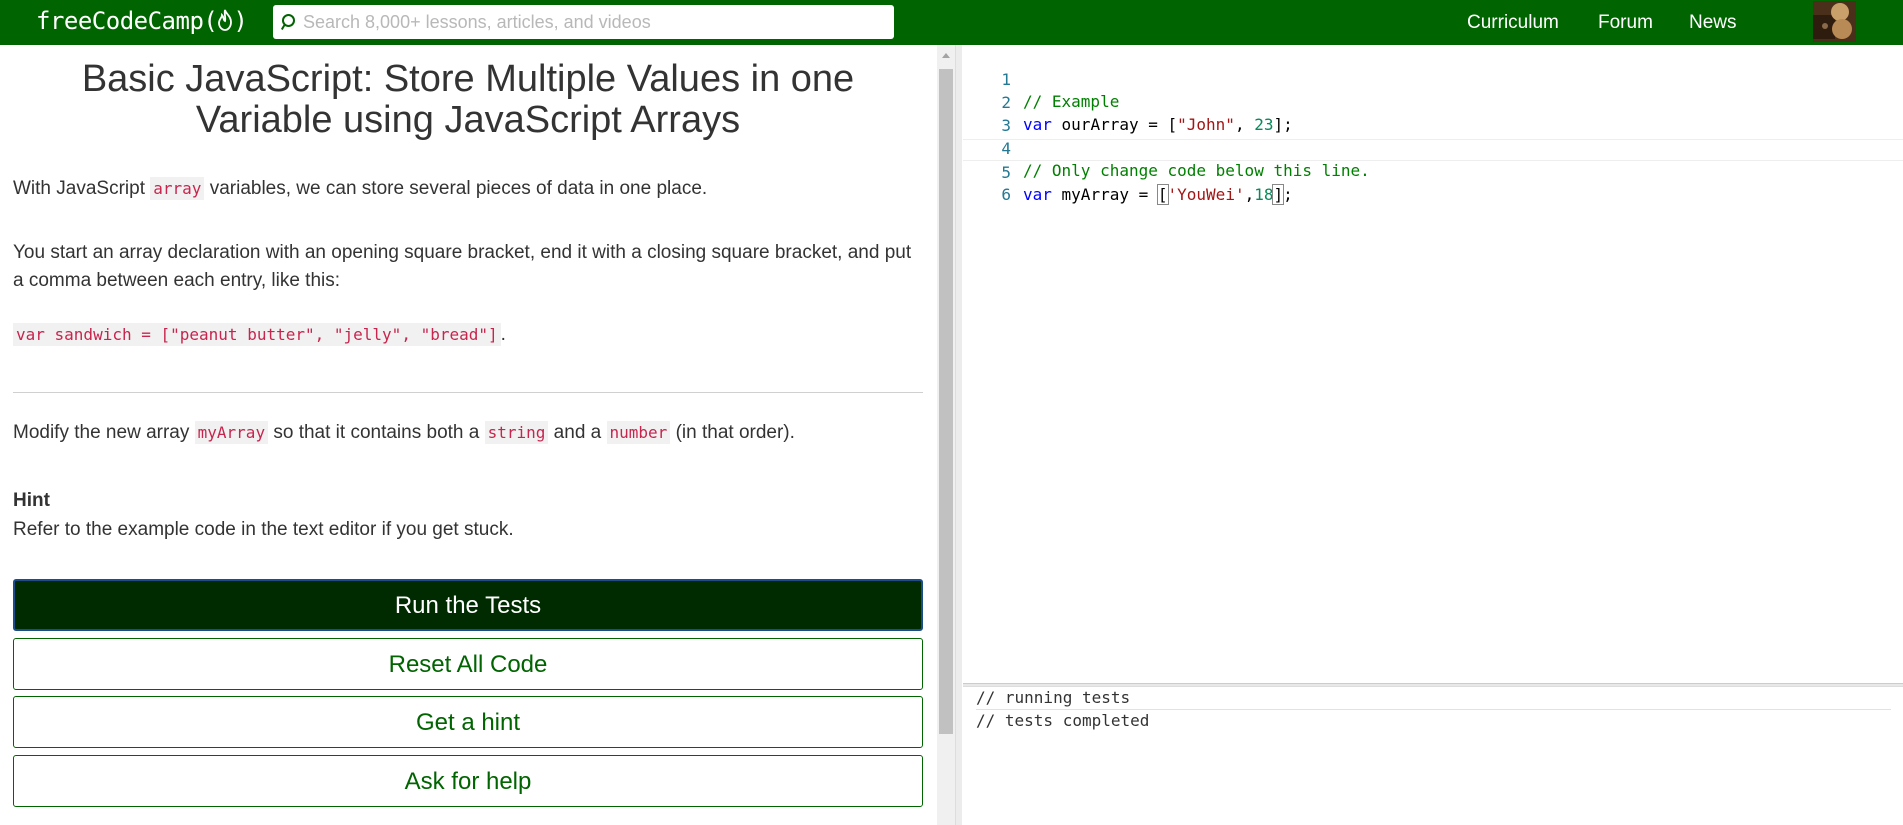 This screenshot has height=825, width=1903. I want to click on freecodecamp-logo: freeCodeCamp(), so click(142, 22).